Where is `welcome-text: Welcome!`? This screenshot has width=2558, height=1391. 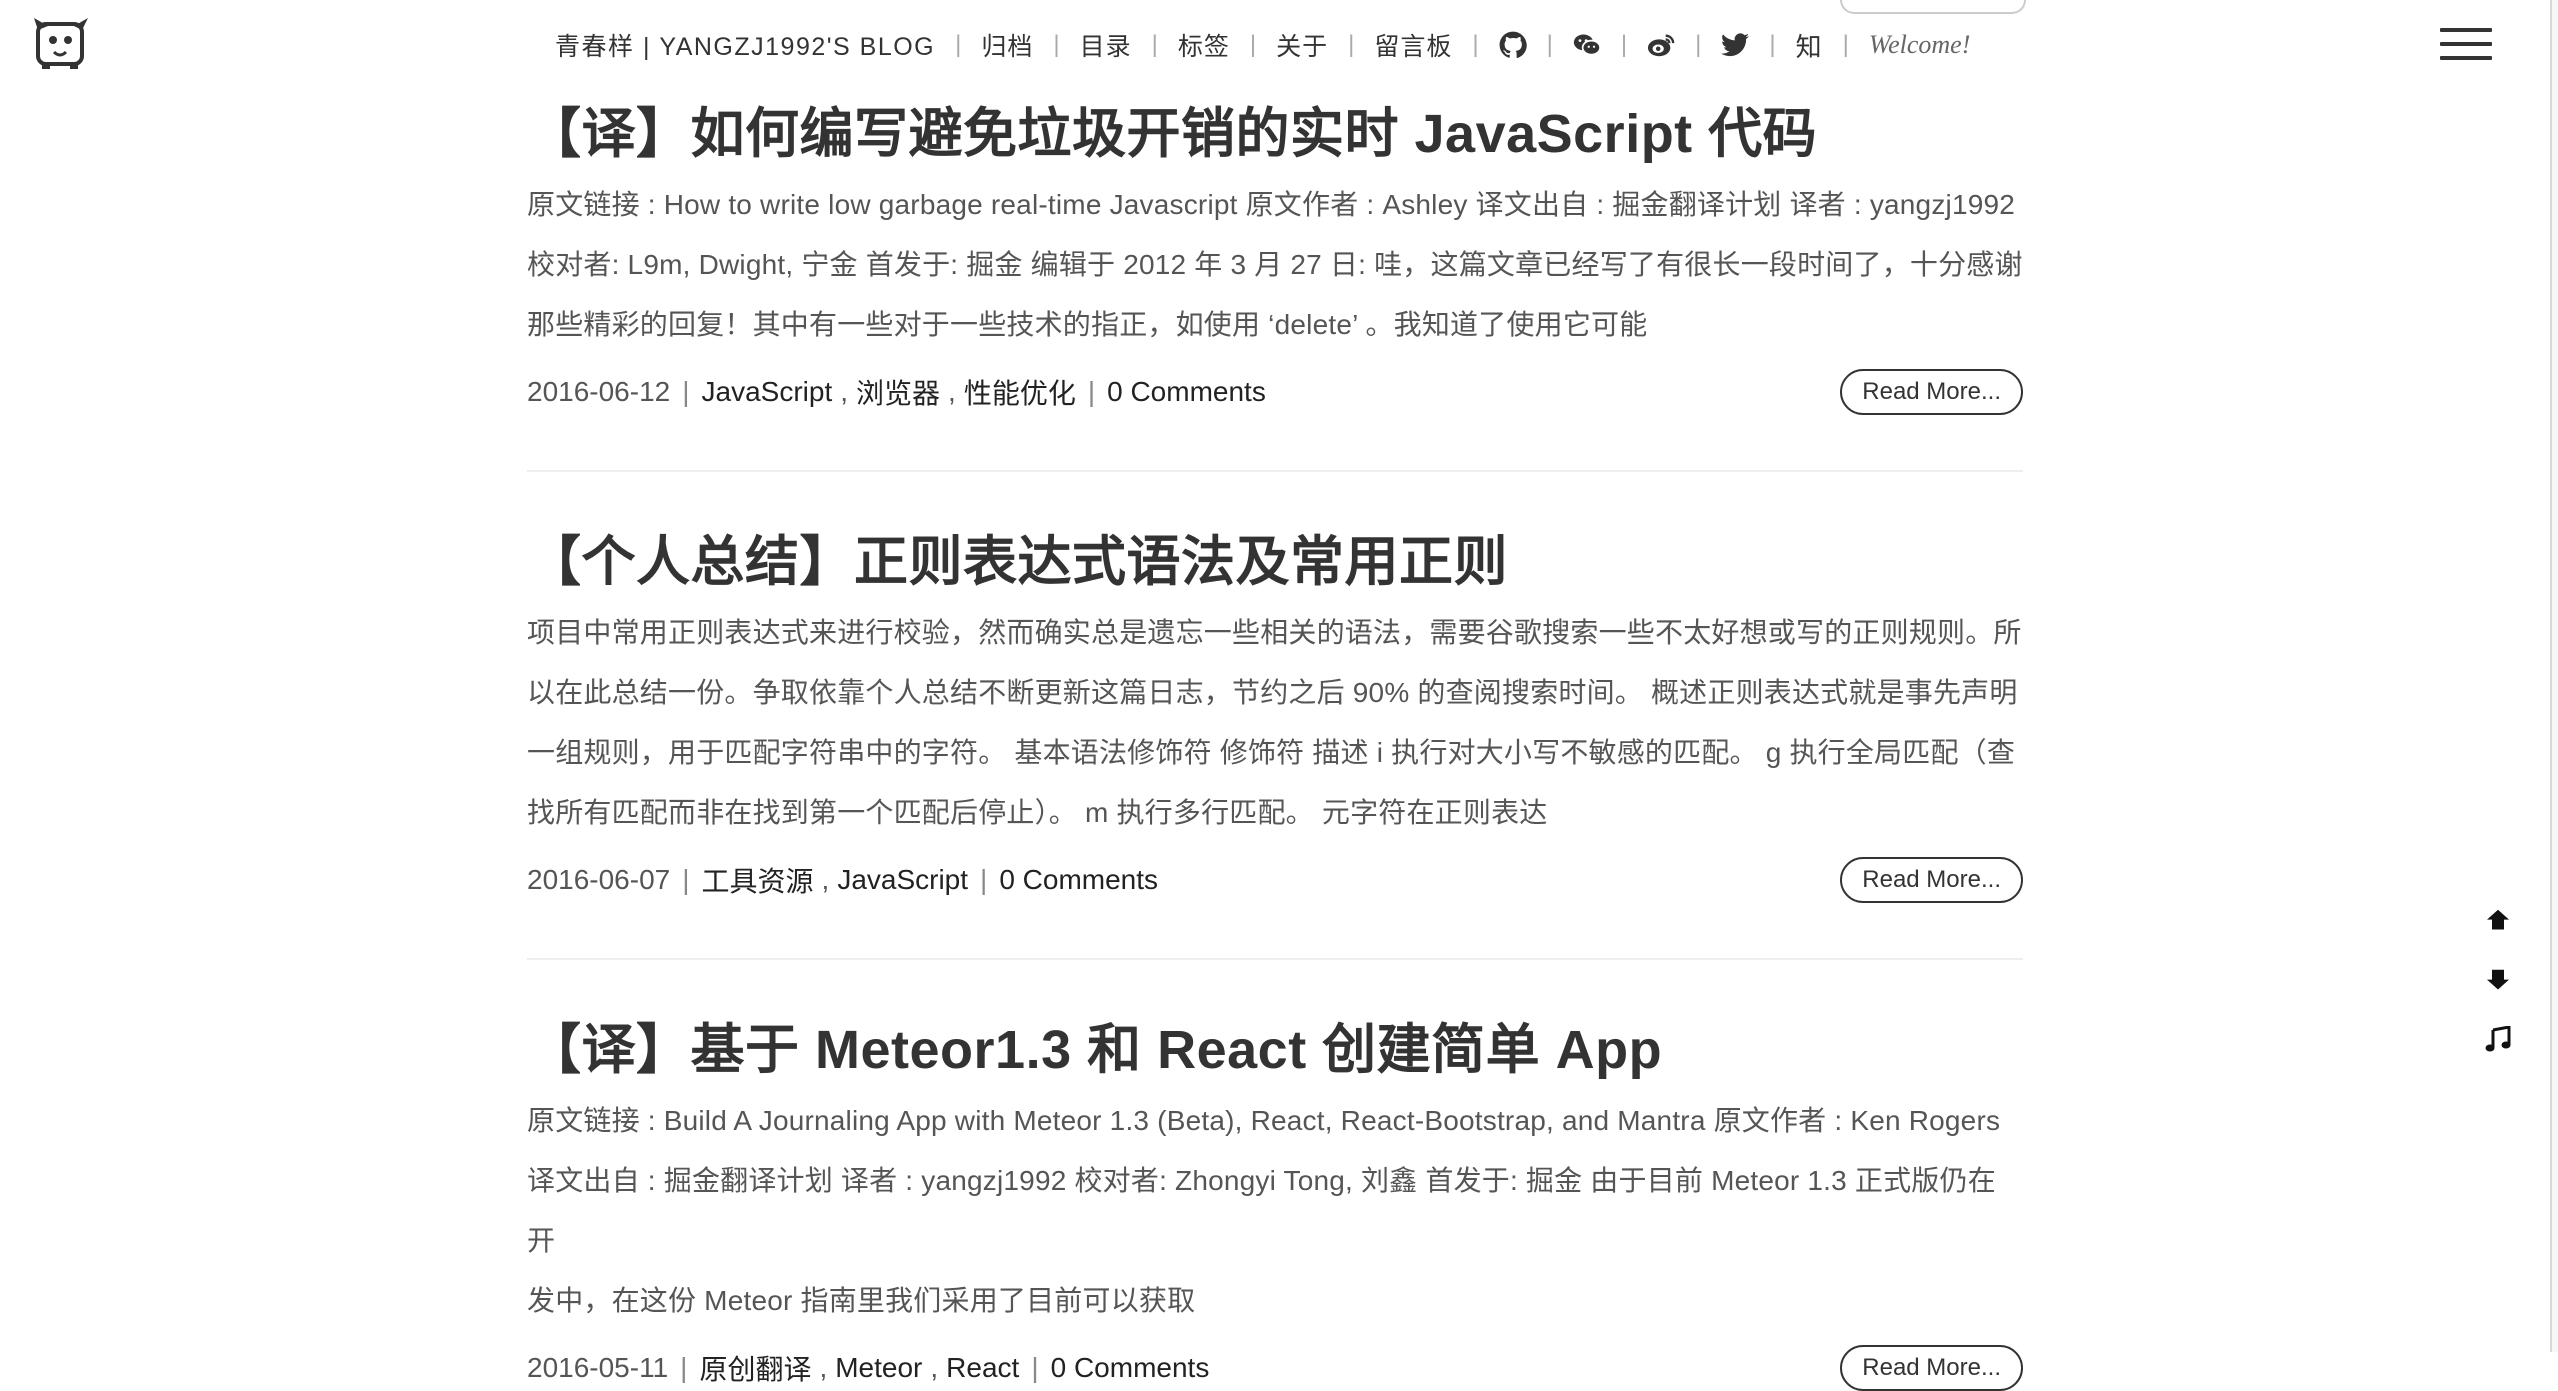 welcome-text: Welcome! is located at coordinates (1919, 44).